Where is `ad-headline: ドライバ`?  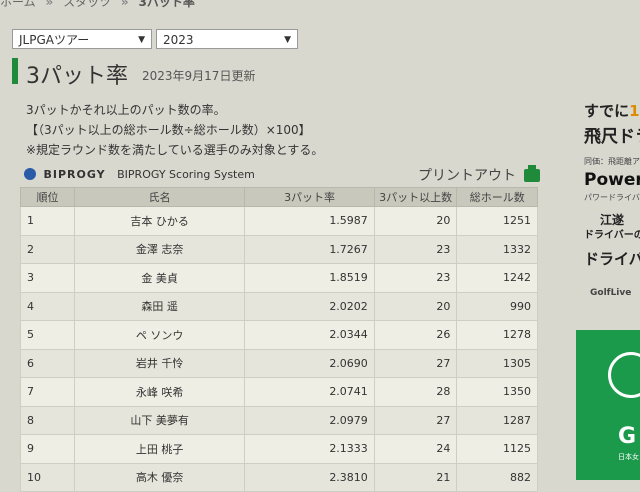 ad-headline: ドライバ is located at coordinates (612, 258).